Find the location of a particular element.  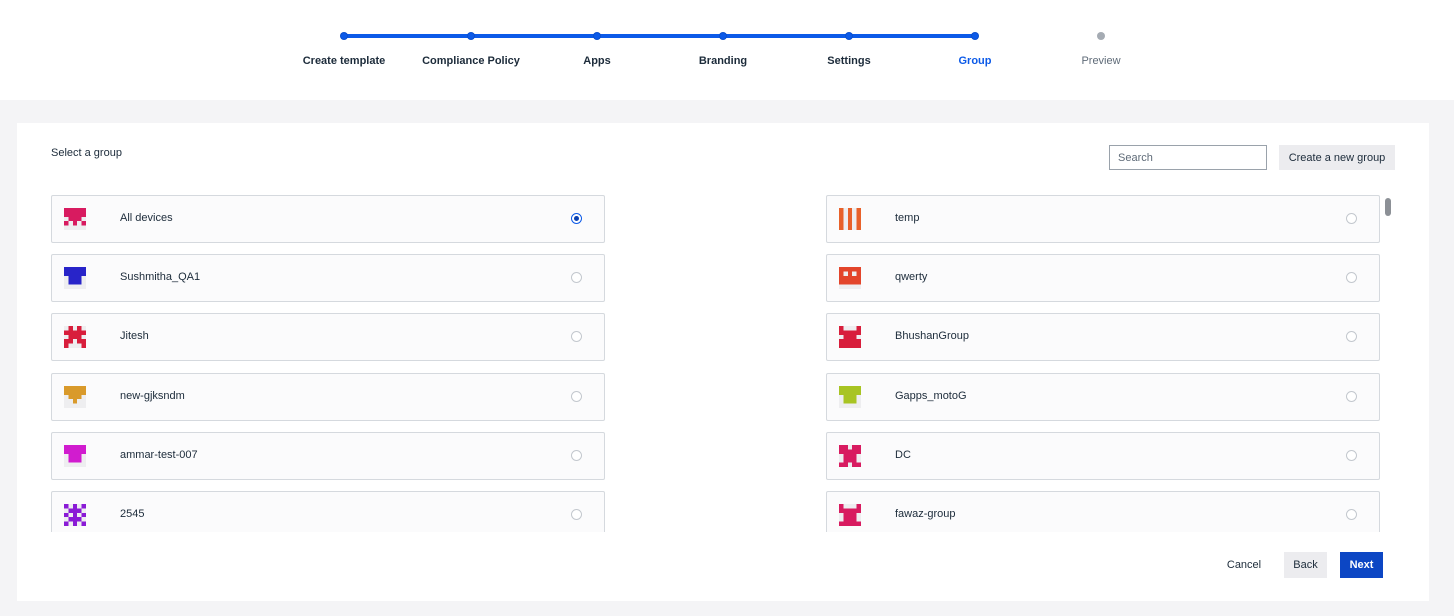

group-name-label: Jitesh is located at coordinates (134, 336).